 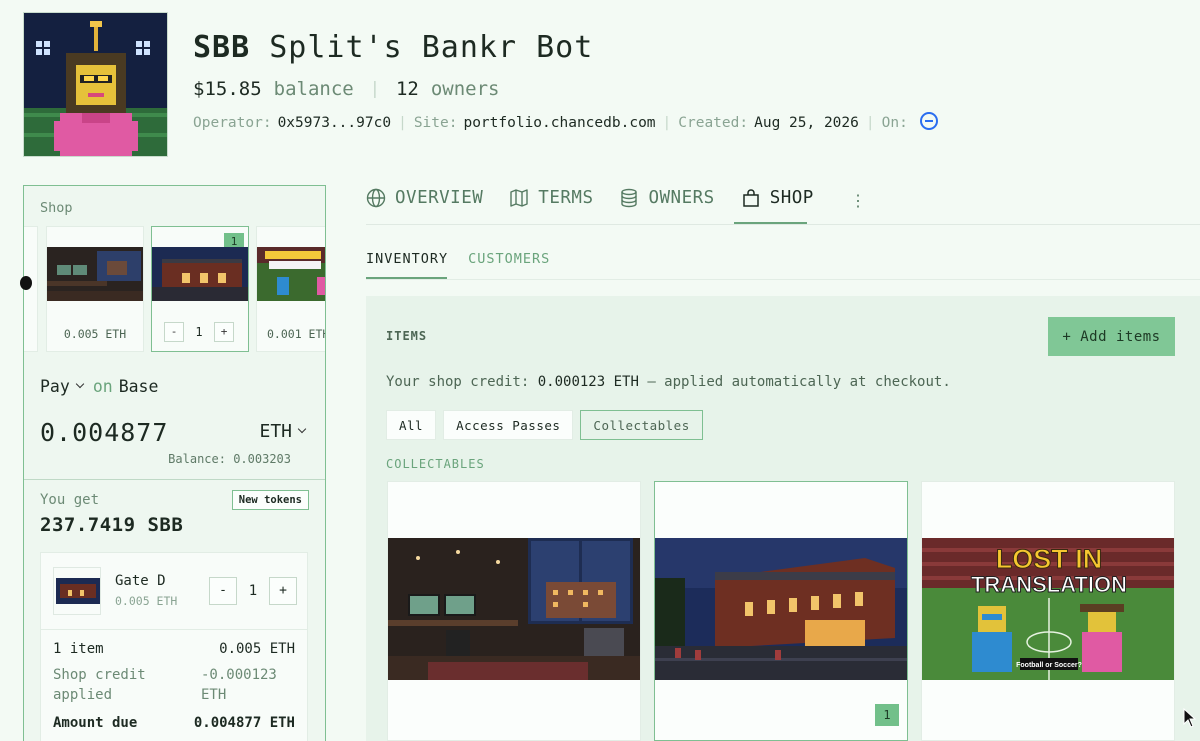 What do you see at coordinates (55, 386) in the screenshot?
I see `pay-selector: Pay` at bounding box center [55, 386].